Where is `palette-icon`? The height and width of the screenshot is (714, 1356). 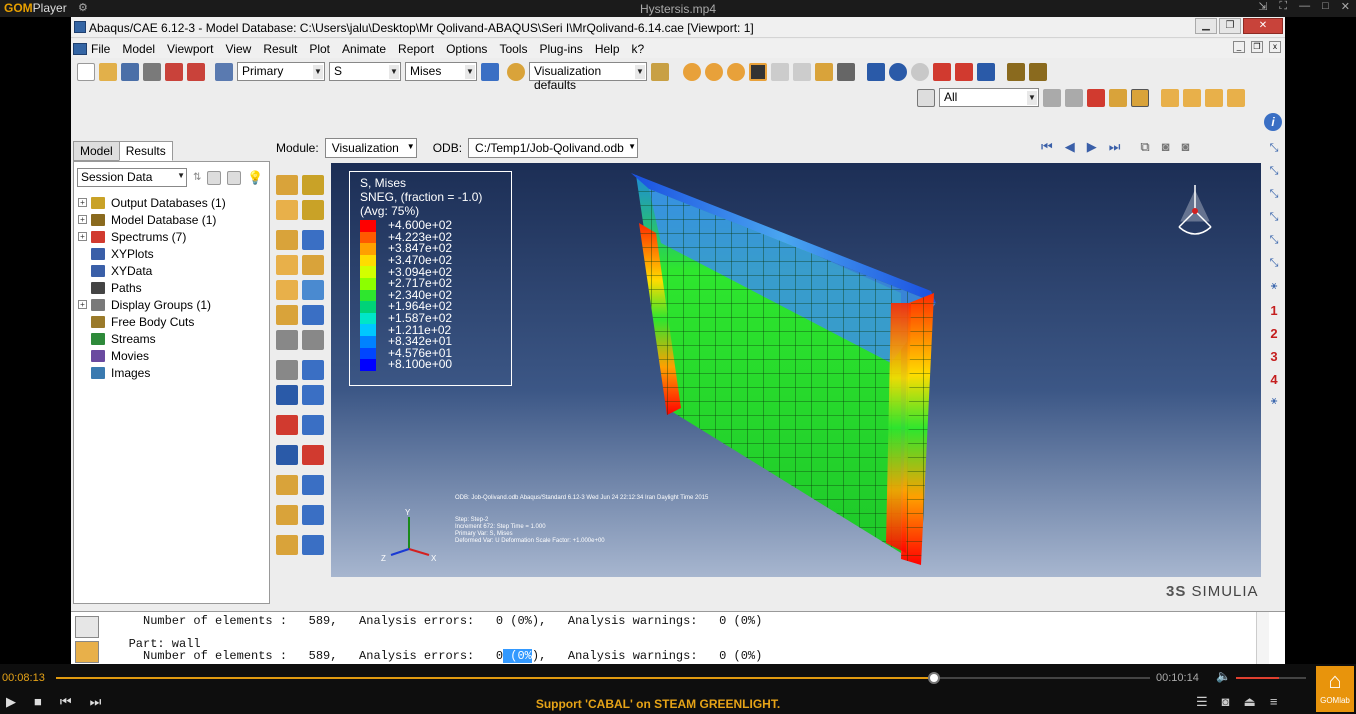 palette-icon is located at coordinates (516, 71).